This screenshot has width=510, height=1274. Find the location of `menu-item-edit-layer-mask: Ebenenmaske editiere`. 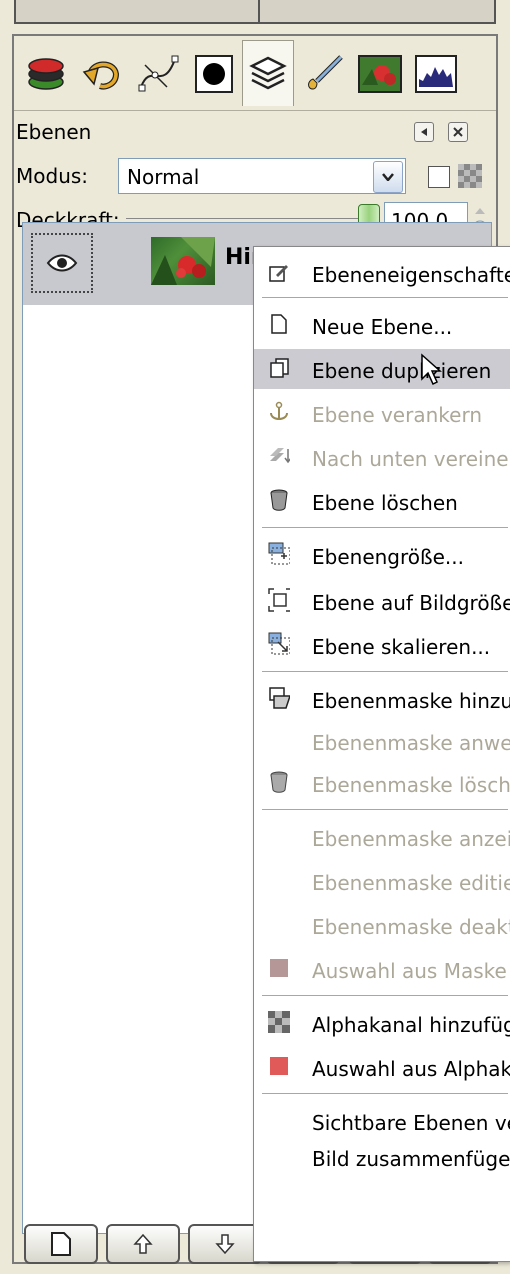

menu-item-edit-layer-mask: Ebenenmaske editiere is located at coordinates (382, 881).